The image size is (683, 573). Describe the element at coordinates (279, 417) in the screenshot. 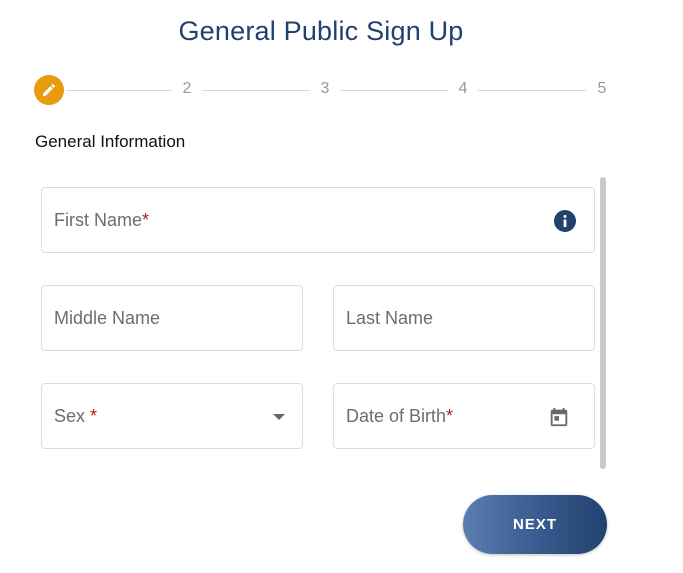

I see `chevron-down-icon` at that location.